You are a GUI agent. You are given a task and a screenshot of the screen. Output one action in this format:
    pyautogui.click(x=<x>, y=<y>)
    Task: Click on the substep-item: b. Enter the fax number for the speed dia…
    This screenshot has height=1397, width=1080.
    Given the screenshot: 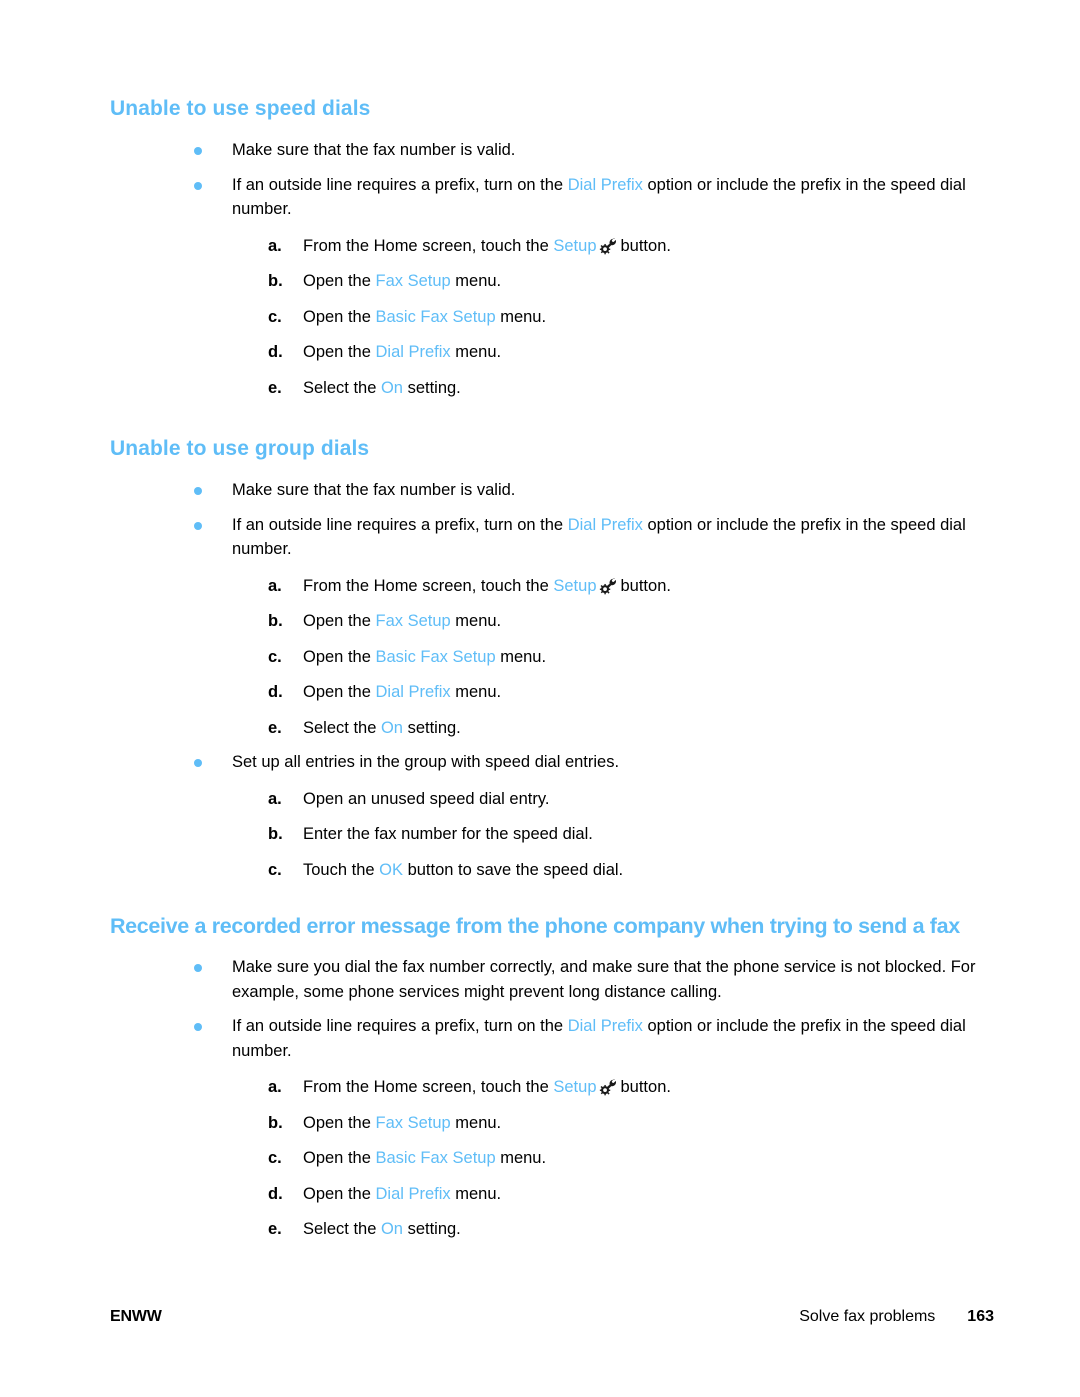 What is the action you would take?
    pyautogui.click(x=629, y=834)
    